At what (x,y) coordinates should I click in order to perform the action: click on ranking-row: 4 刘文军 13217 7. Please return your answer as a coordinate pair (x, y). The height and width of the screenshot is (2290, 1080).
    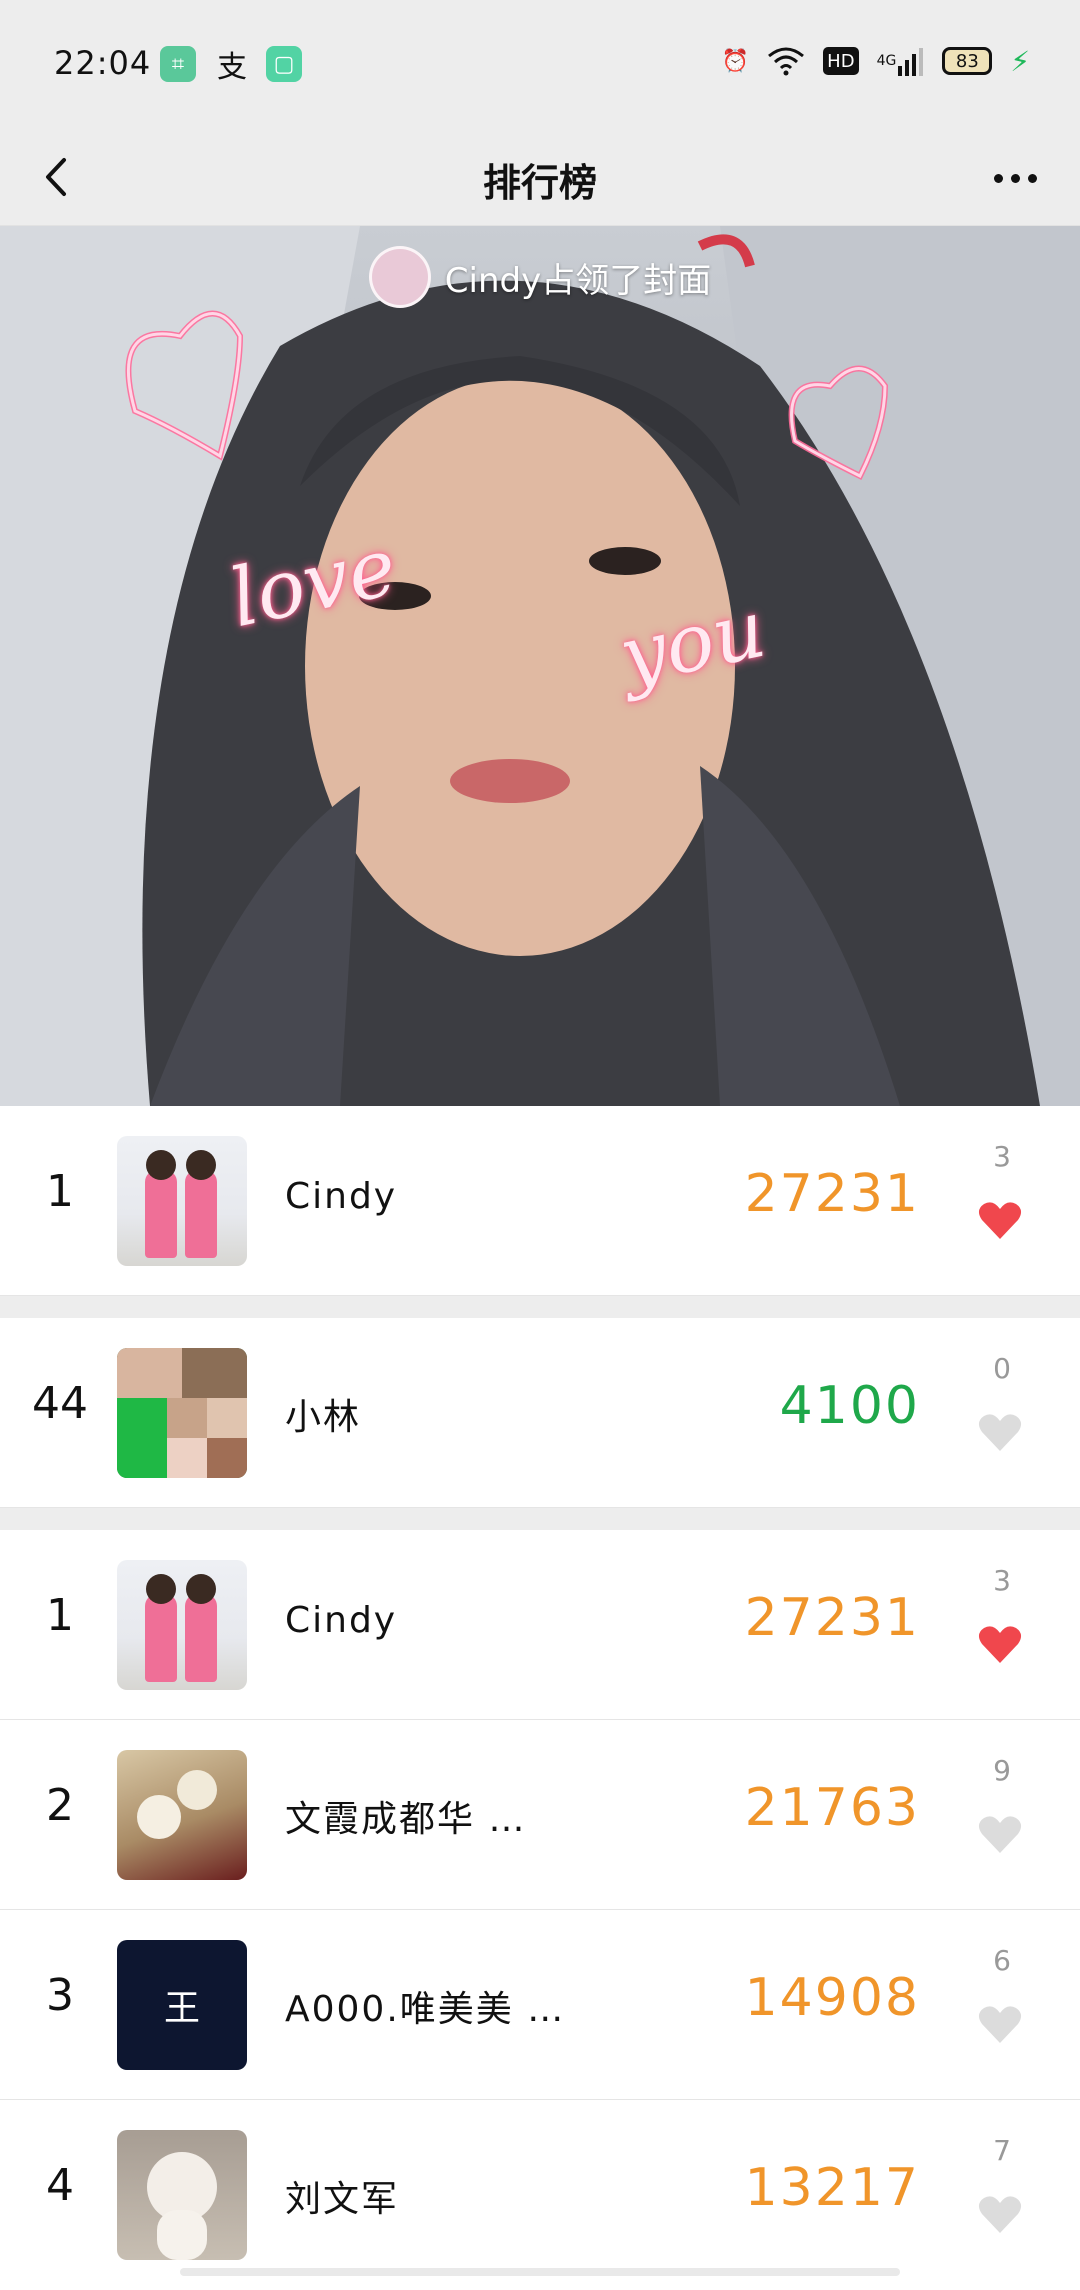
    Looking at the image, I should click on (540, 2195).